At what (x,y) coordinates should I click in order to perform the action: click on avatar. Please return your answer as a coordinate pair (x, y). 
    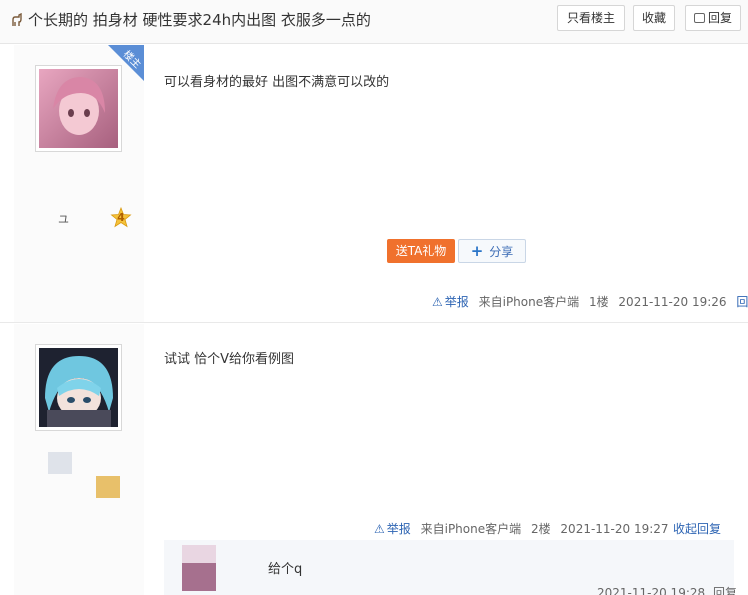
    Looking at the image, I should click on (78, 387).